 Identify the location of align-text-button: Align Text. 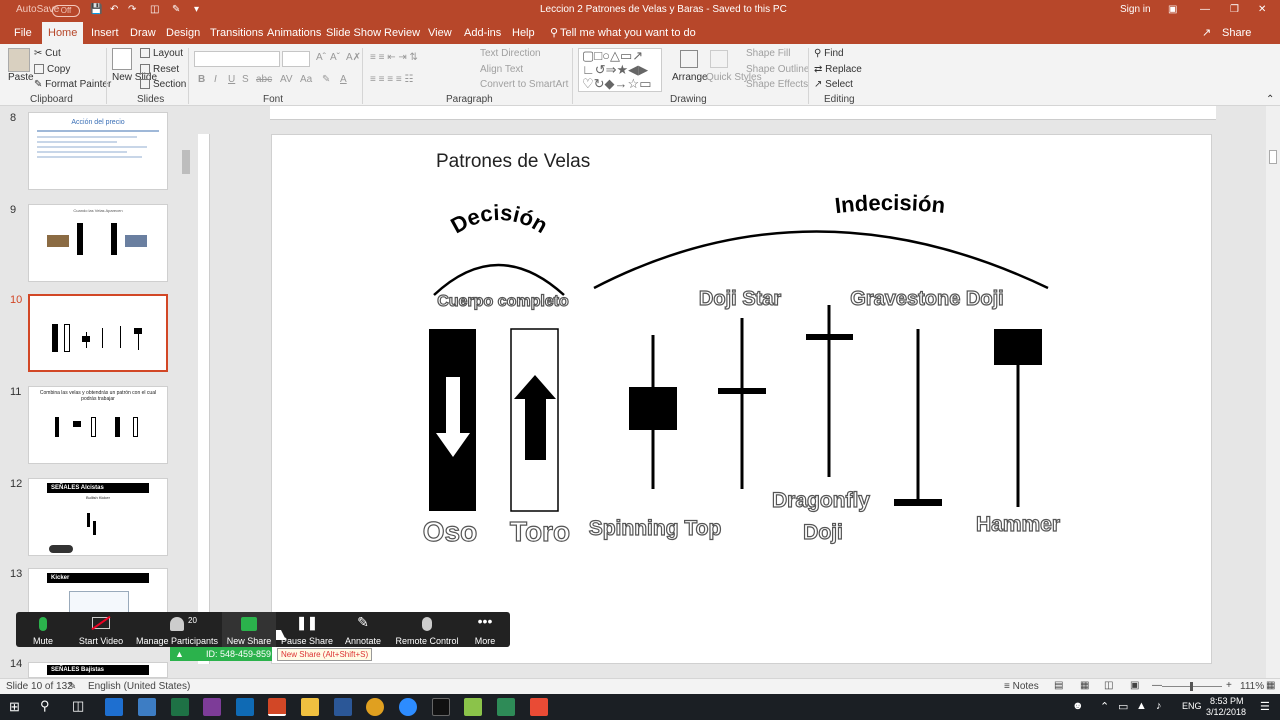
(501, 69).